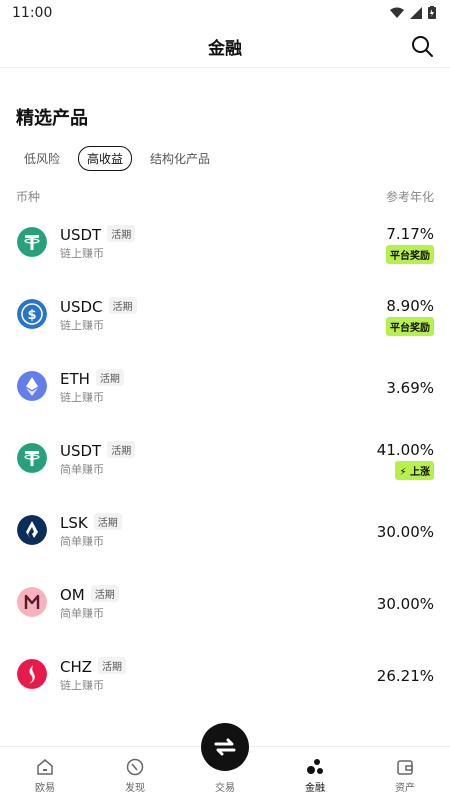 The image size is (450, 799). Describe the element at coordinates (225, 535) in the screenshot. I see `product-row-lsk: LSK 活期 简单赚币 30.00%` at that location.